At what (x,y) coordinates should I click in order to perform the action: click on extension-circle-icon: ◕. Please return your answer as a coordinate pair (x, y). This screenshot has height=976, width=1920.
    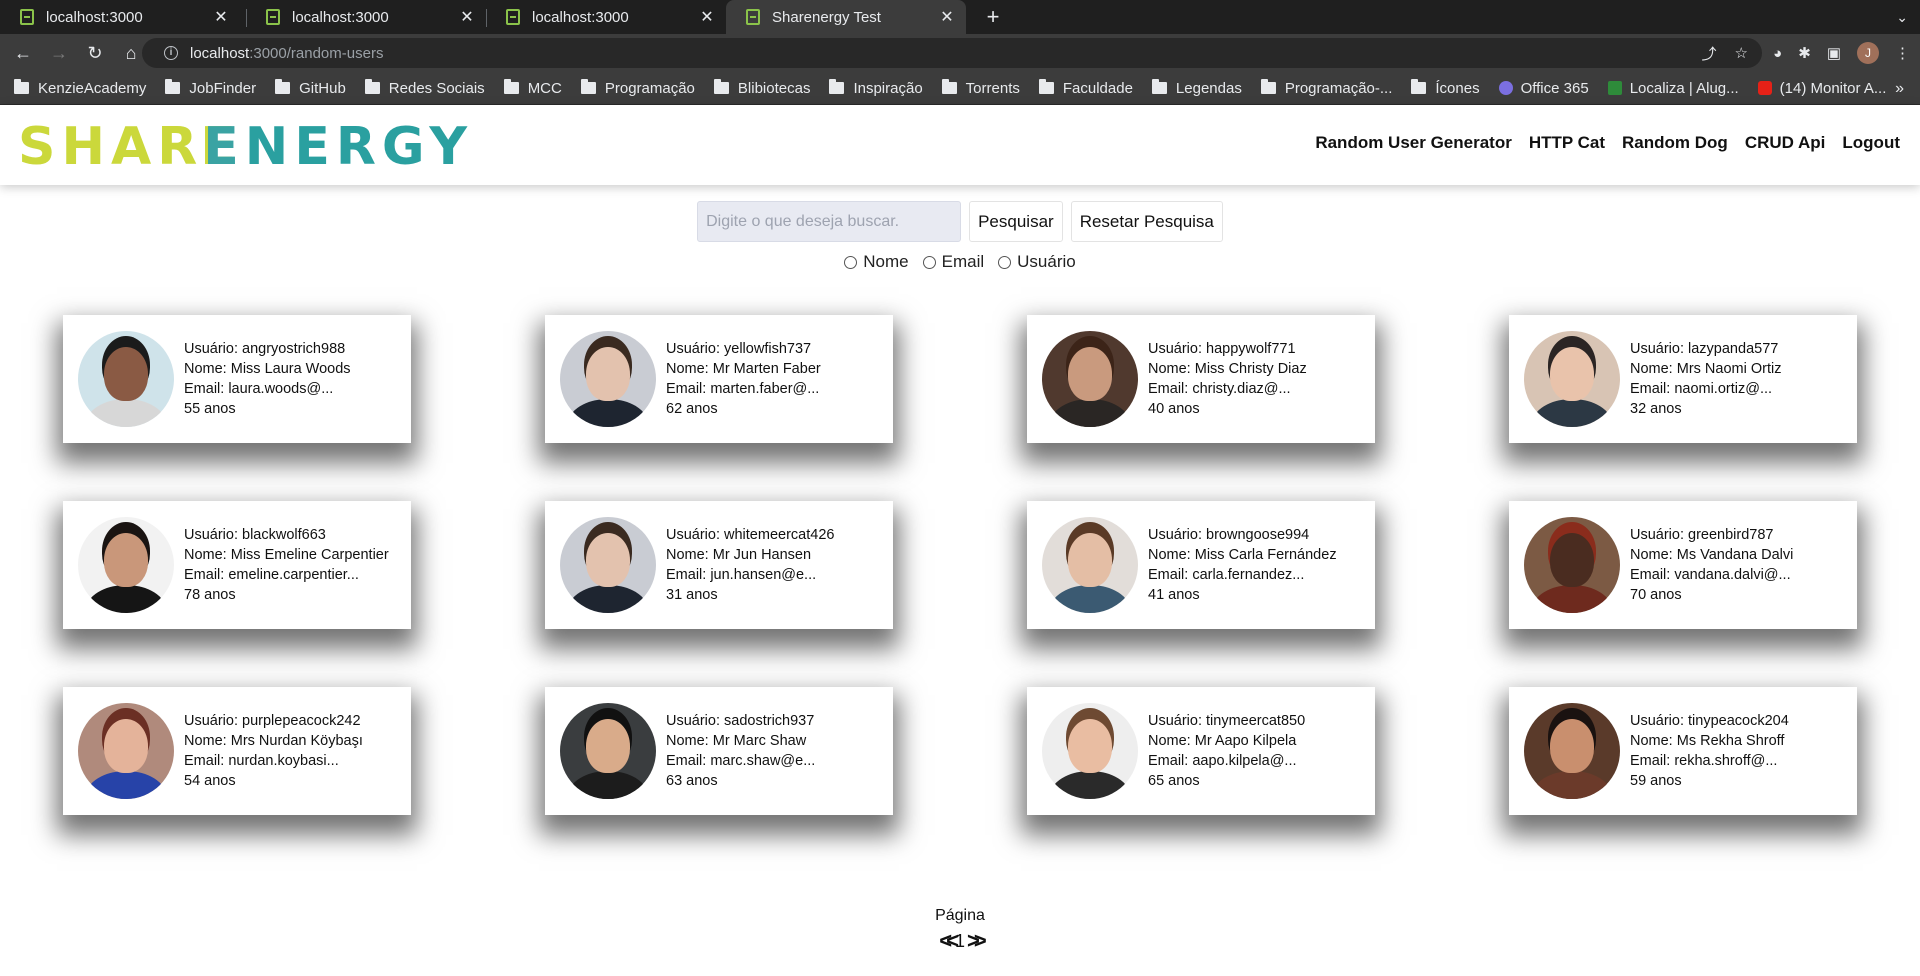
    Looking at the image, I should click on (1777, 53).